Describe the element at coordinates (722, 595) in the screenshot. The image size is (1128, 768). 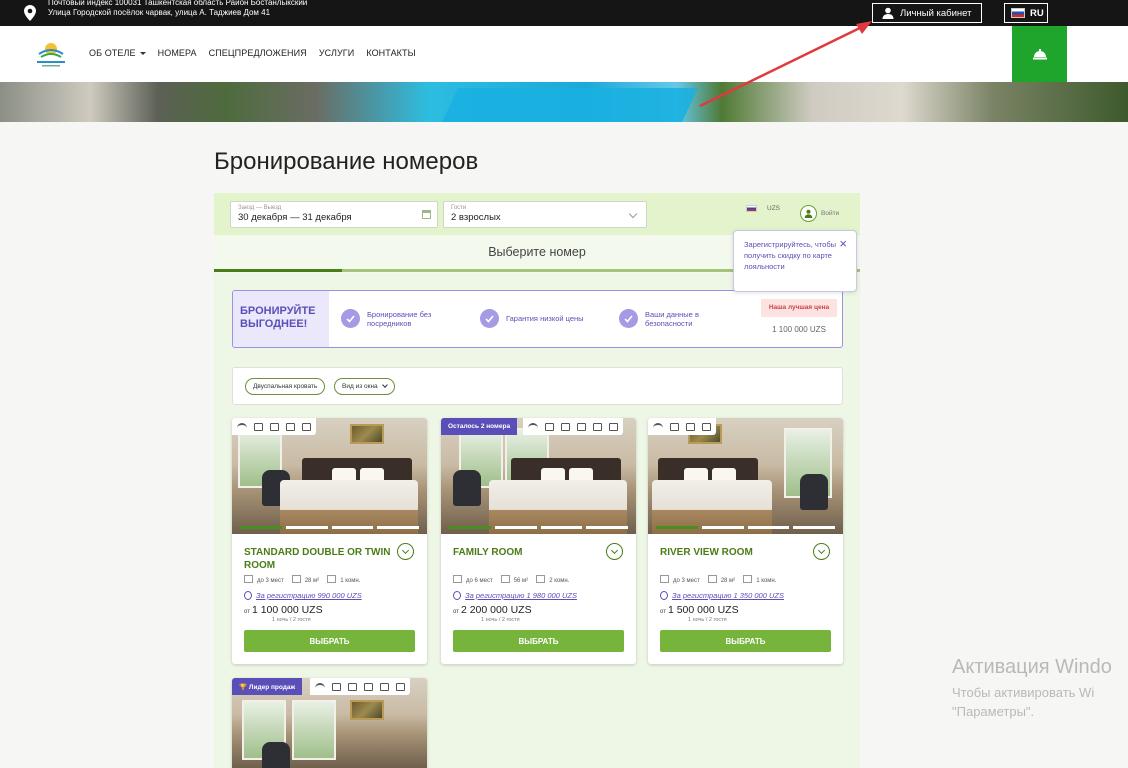
I see `registration-price: За регистрацию 1 350 000 UZS` at that location.